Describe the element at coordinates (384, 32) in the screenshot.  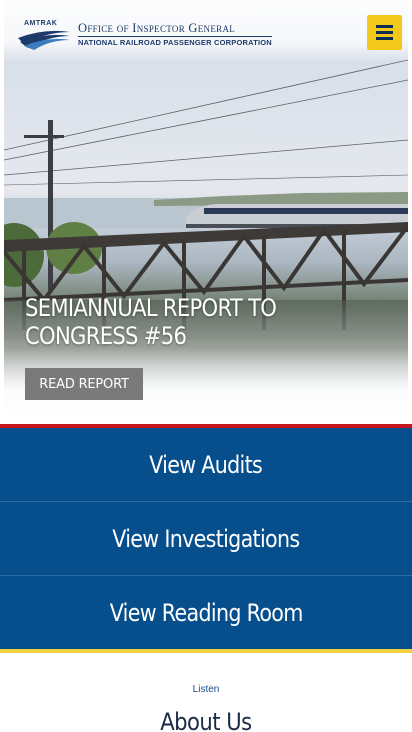
I see `menu-button` at that location.